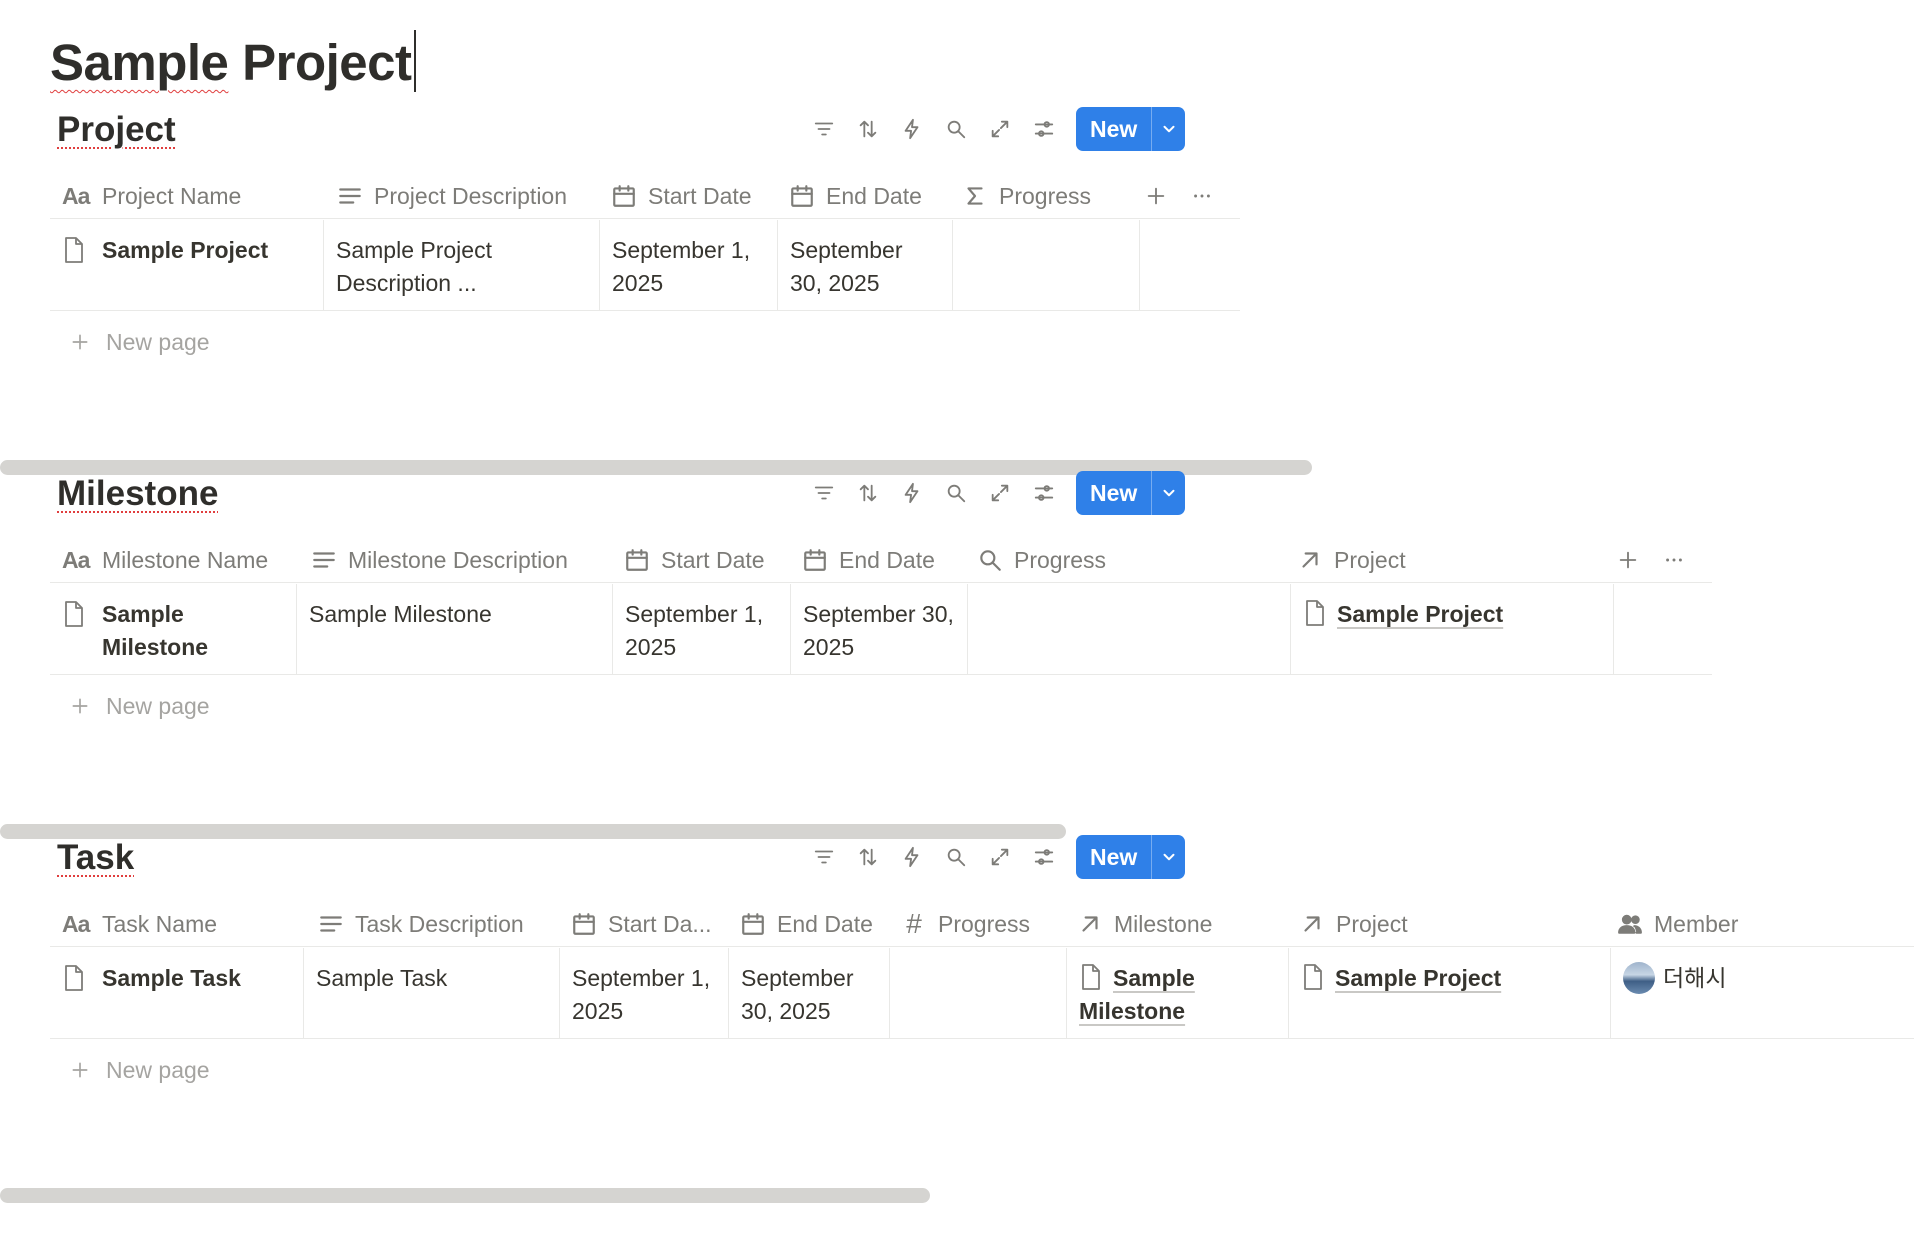 The height and width of the screenshot is (1252, 1914). What do you see at coordinates (420, 924) in the screenshot?
I see `column-header-description: Task Description` at bounding box center [420, 924].